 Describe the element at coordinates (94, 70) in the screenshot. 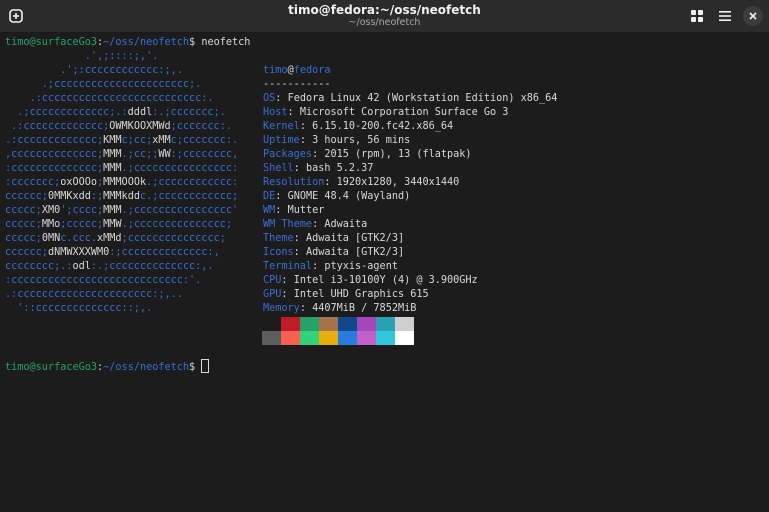

I see `logo-line: .';:cccccccccccc:;,.` at that location.